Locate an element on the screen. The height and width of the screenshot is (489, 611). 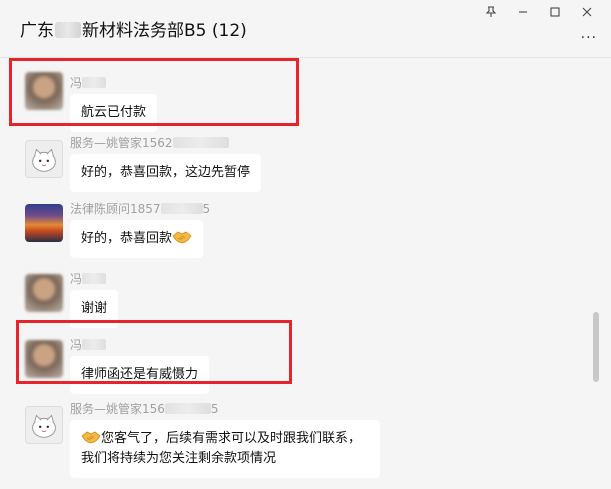
close-icon is located at coordinates (587, 12).